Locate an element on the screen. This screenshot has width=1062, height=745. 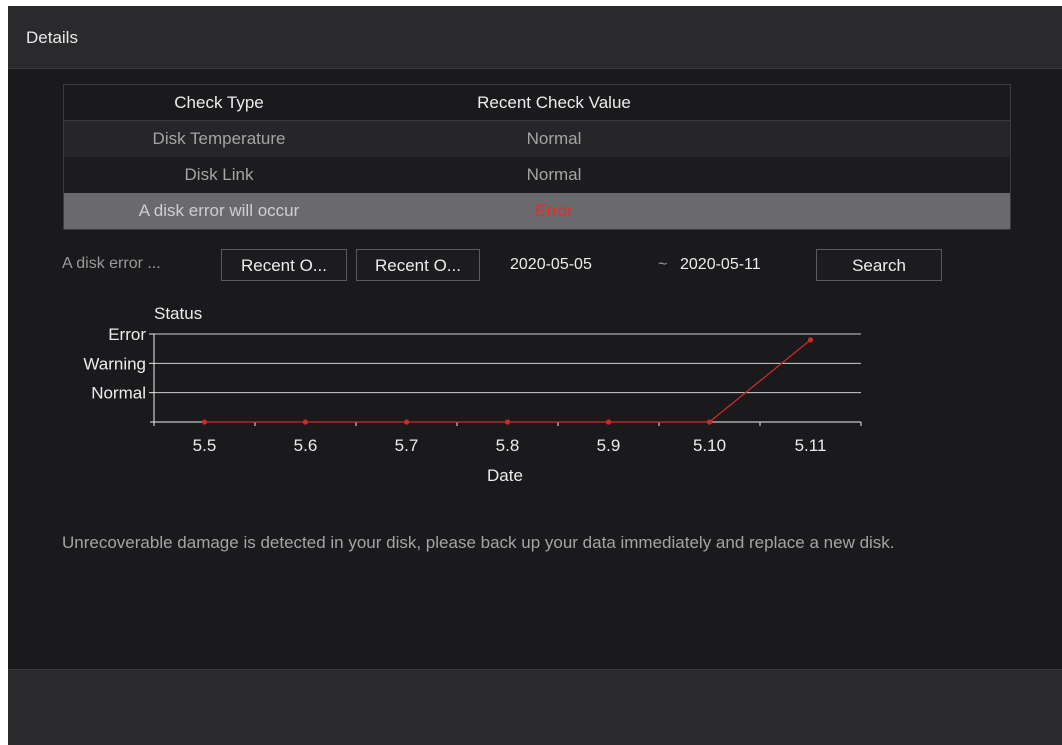
row-check-type: Disk Link is located at coordinates (219, 174).